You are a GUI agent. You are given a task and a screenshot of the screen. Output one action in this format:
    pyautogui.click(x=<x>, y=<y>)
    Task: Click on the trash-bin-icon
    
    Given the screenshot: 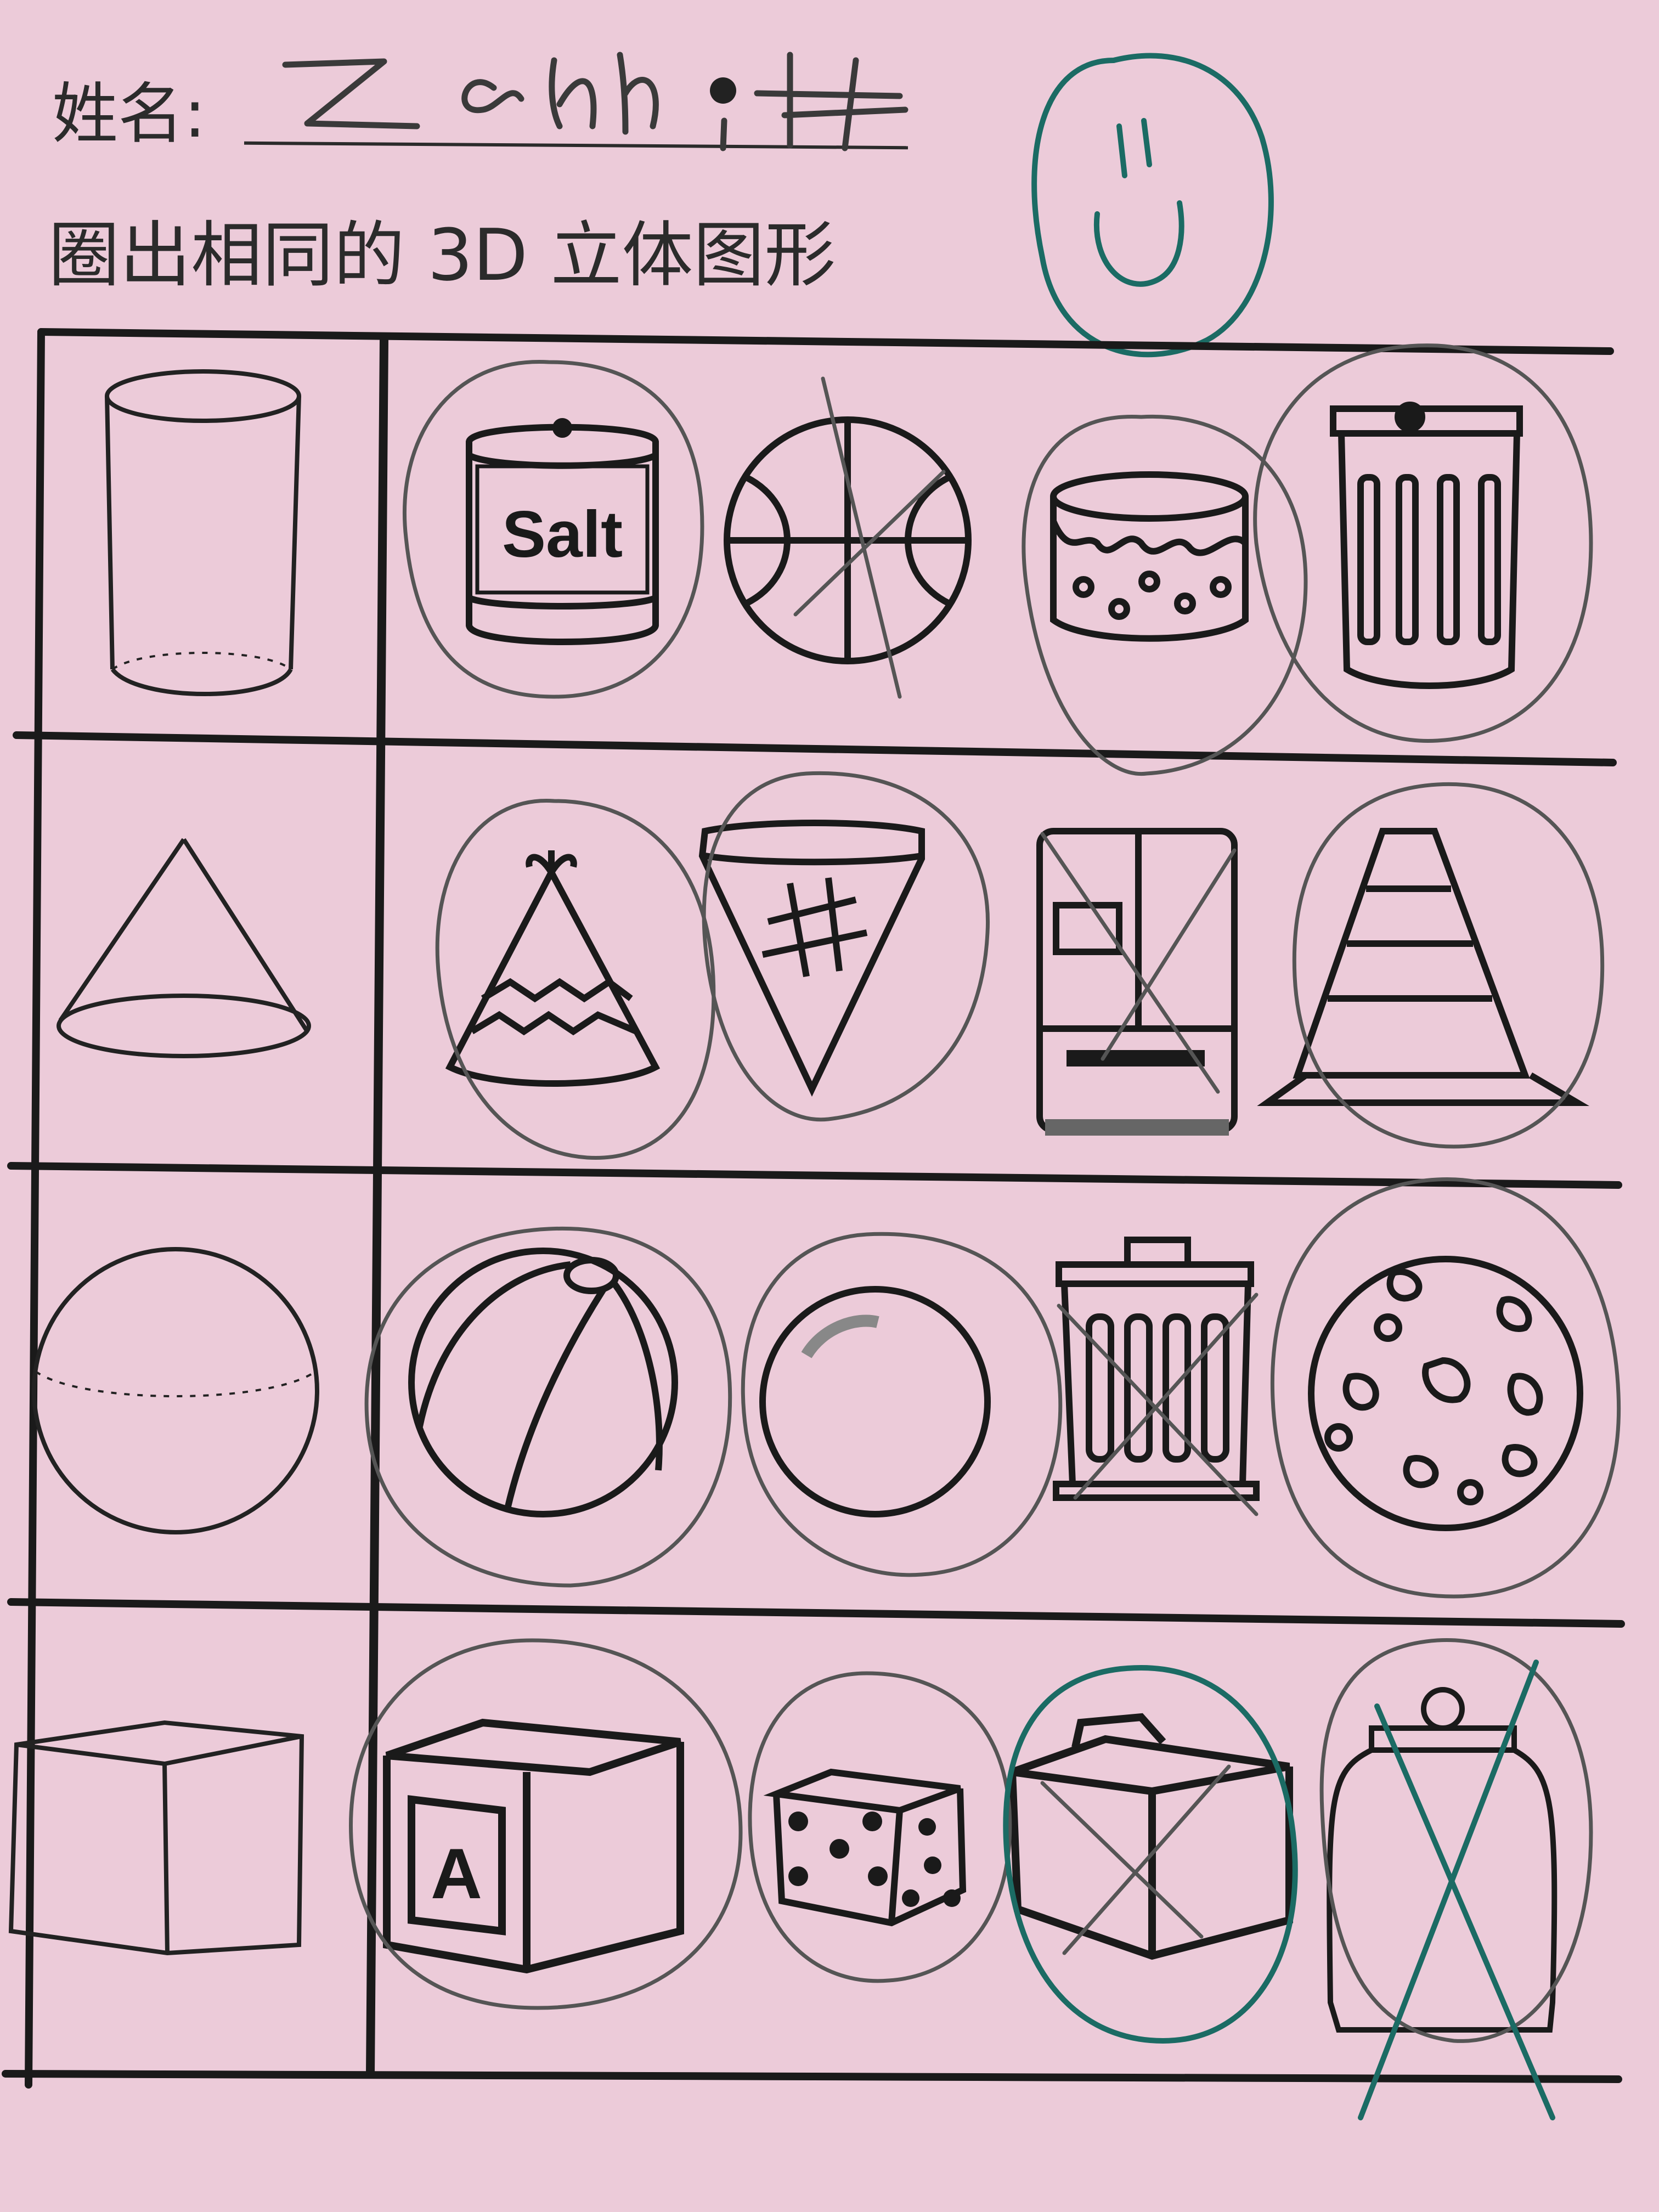 What is the action you would take?
    pyautogui.click(x=1156, y=1369)
    